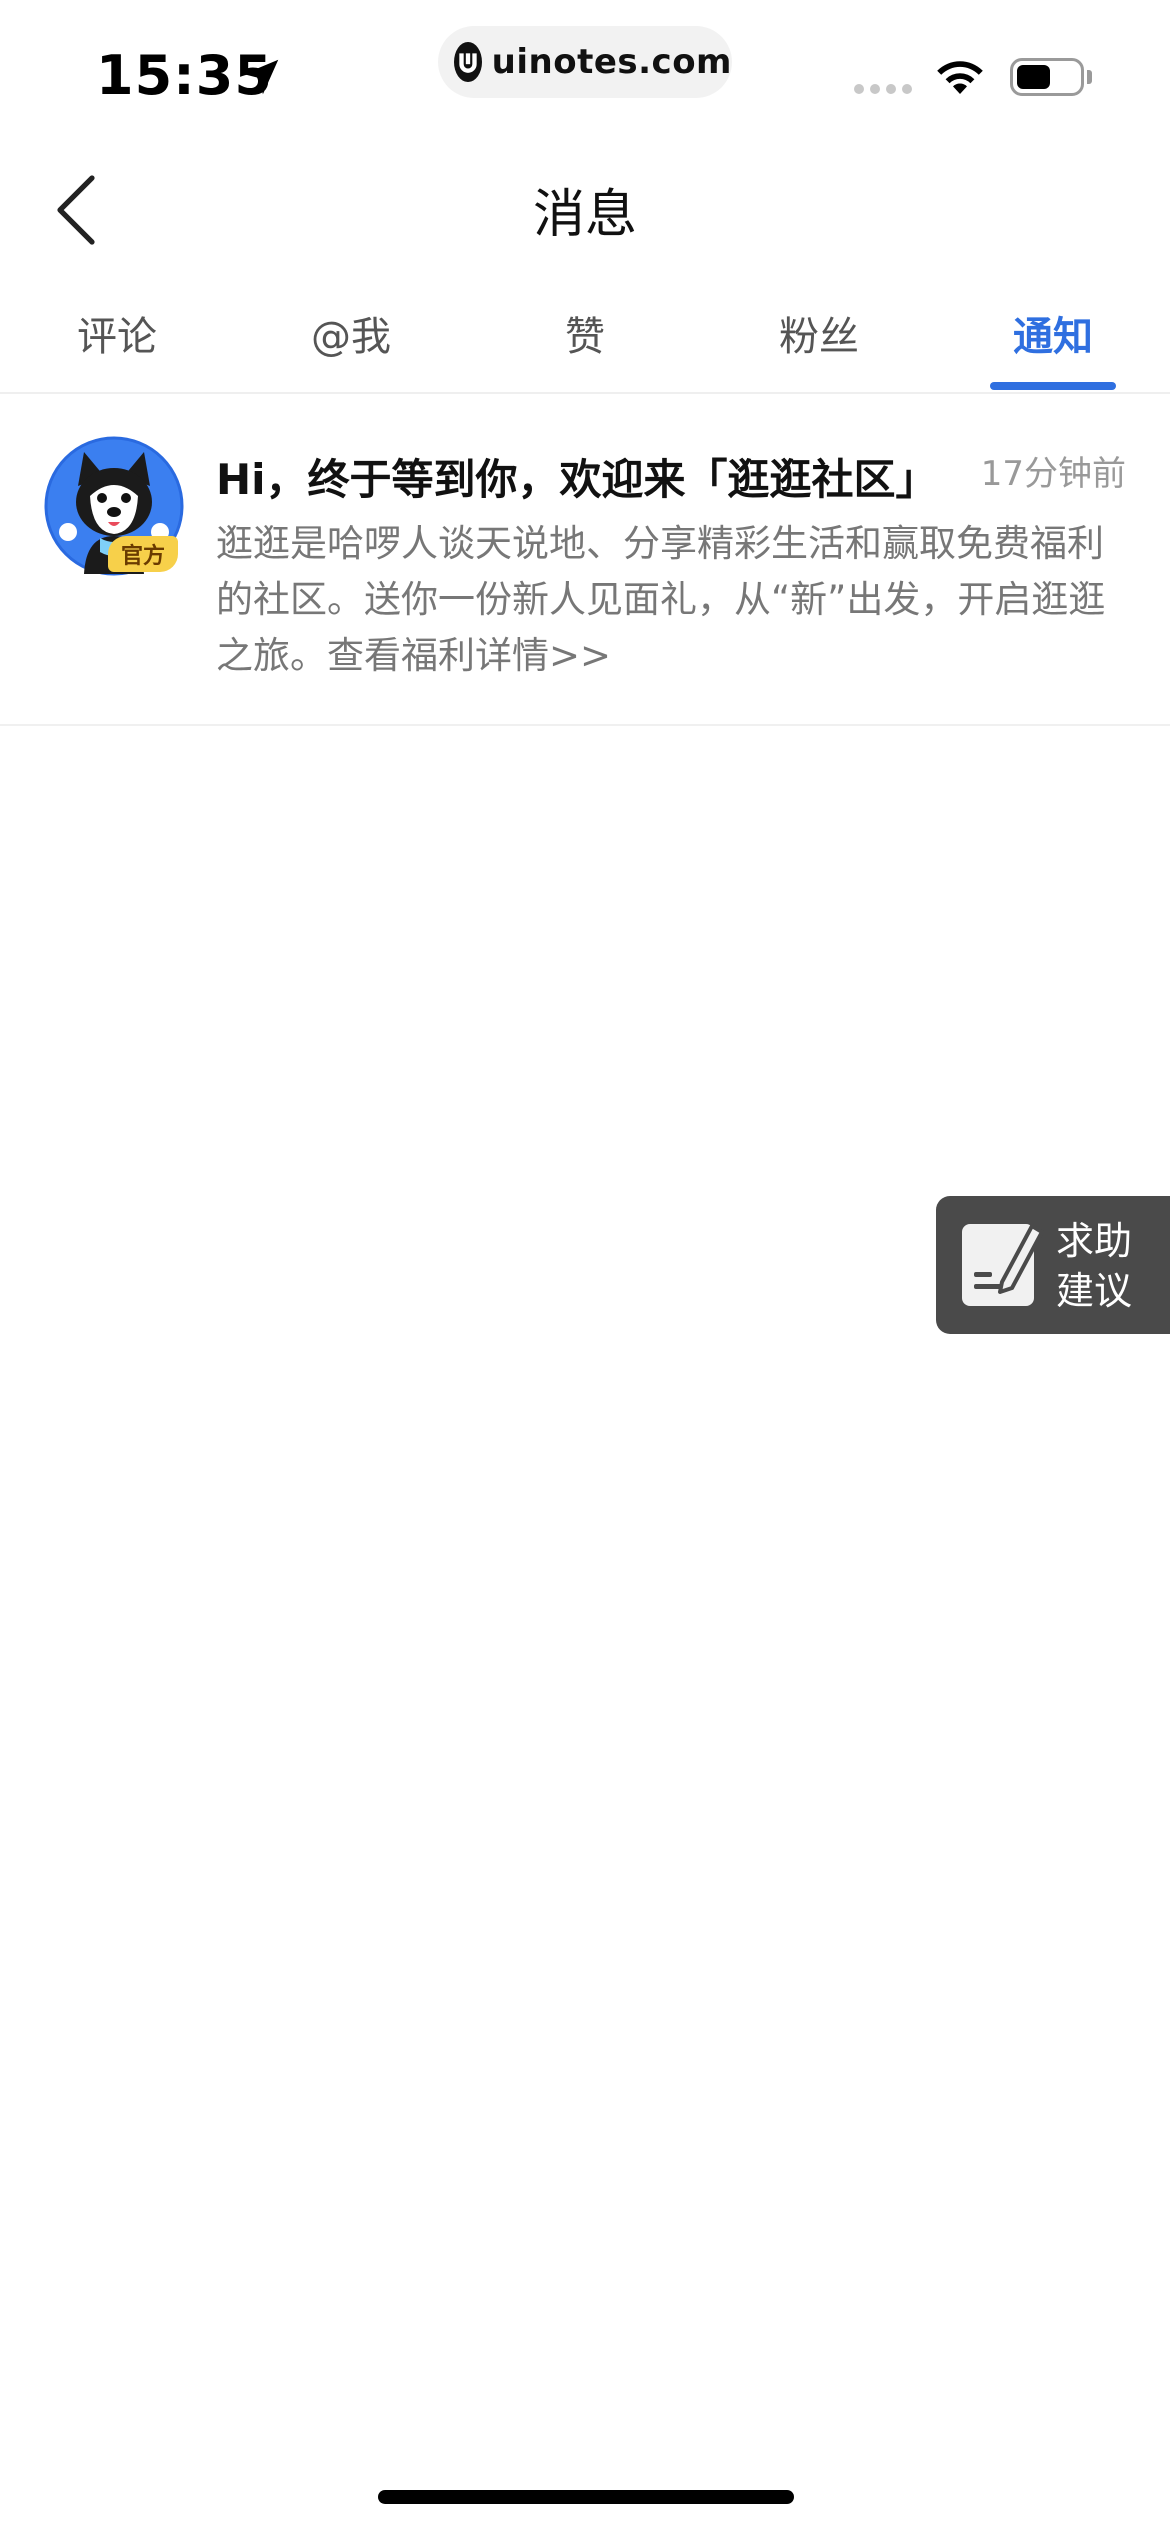  I want to click on nav-bar: 消息, so click(585, 210).